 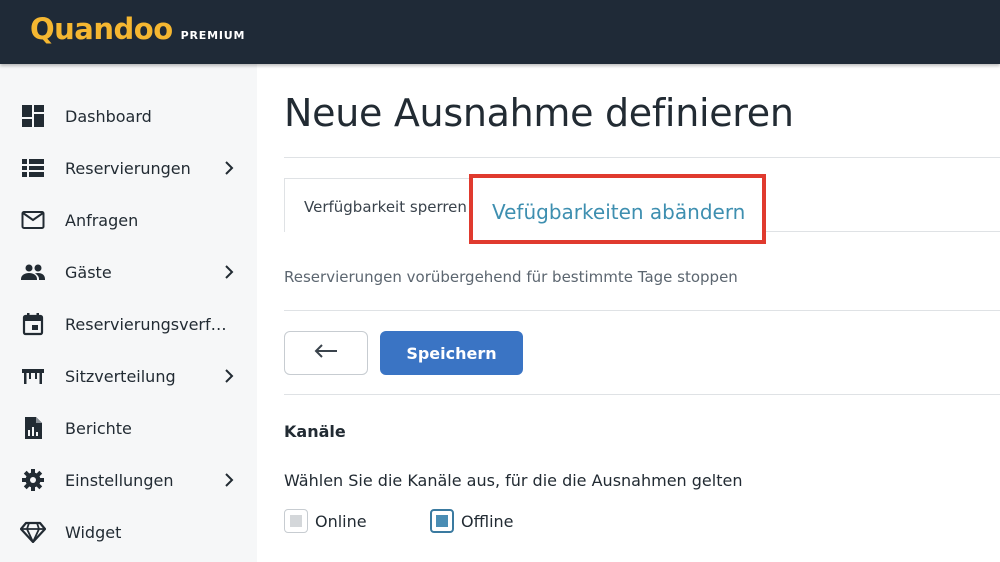 I want to click on sidebar-item-label: Reservierungen, so click(x=128, y=168).